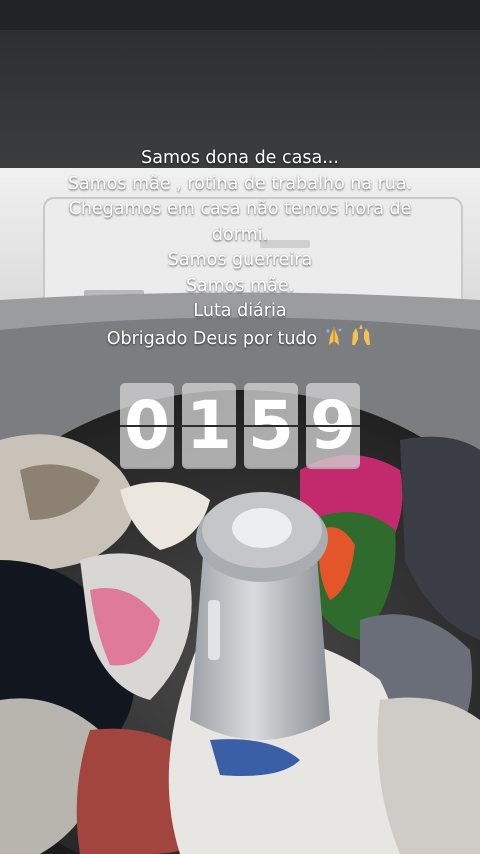 This screenshot has height=854, width=480. Describe the element at coordinates (240, 285) in the screenshot. I see `caption-line: Samos mãe.` at that location.